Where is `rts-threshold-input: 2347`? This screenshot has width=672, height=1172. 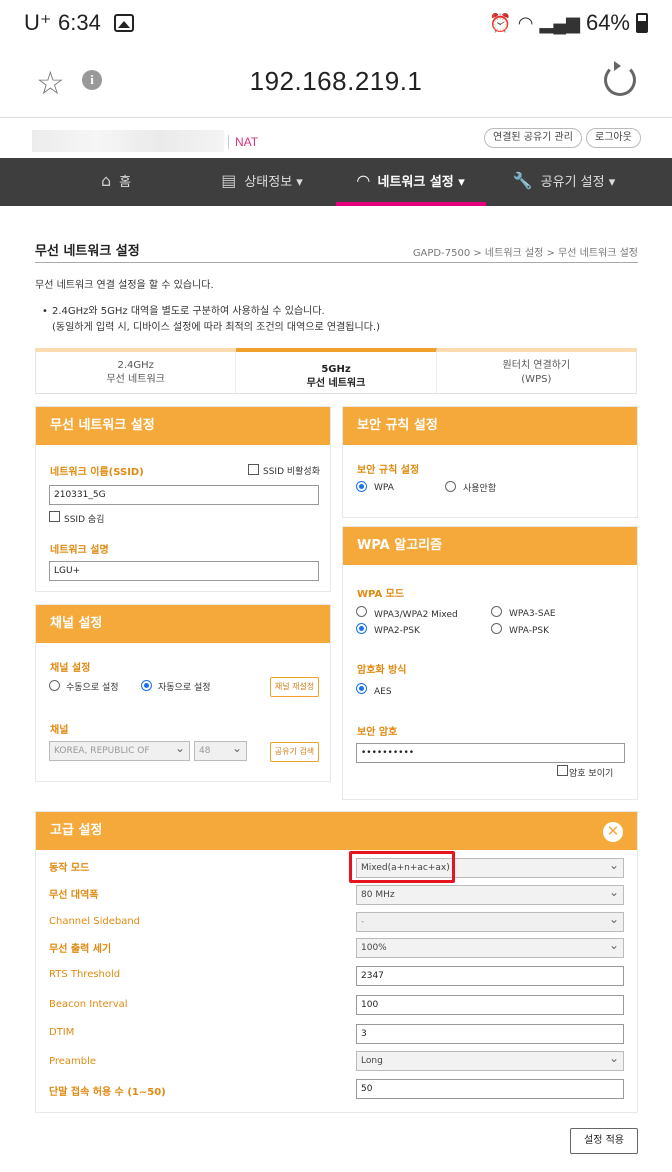 rts-threshold-input: 2347 is located at coordinates (490, 976).